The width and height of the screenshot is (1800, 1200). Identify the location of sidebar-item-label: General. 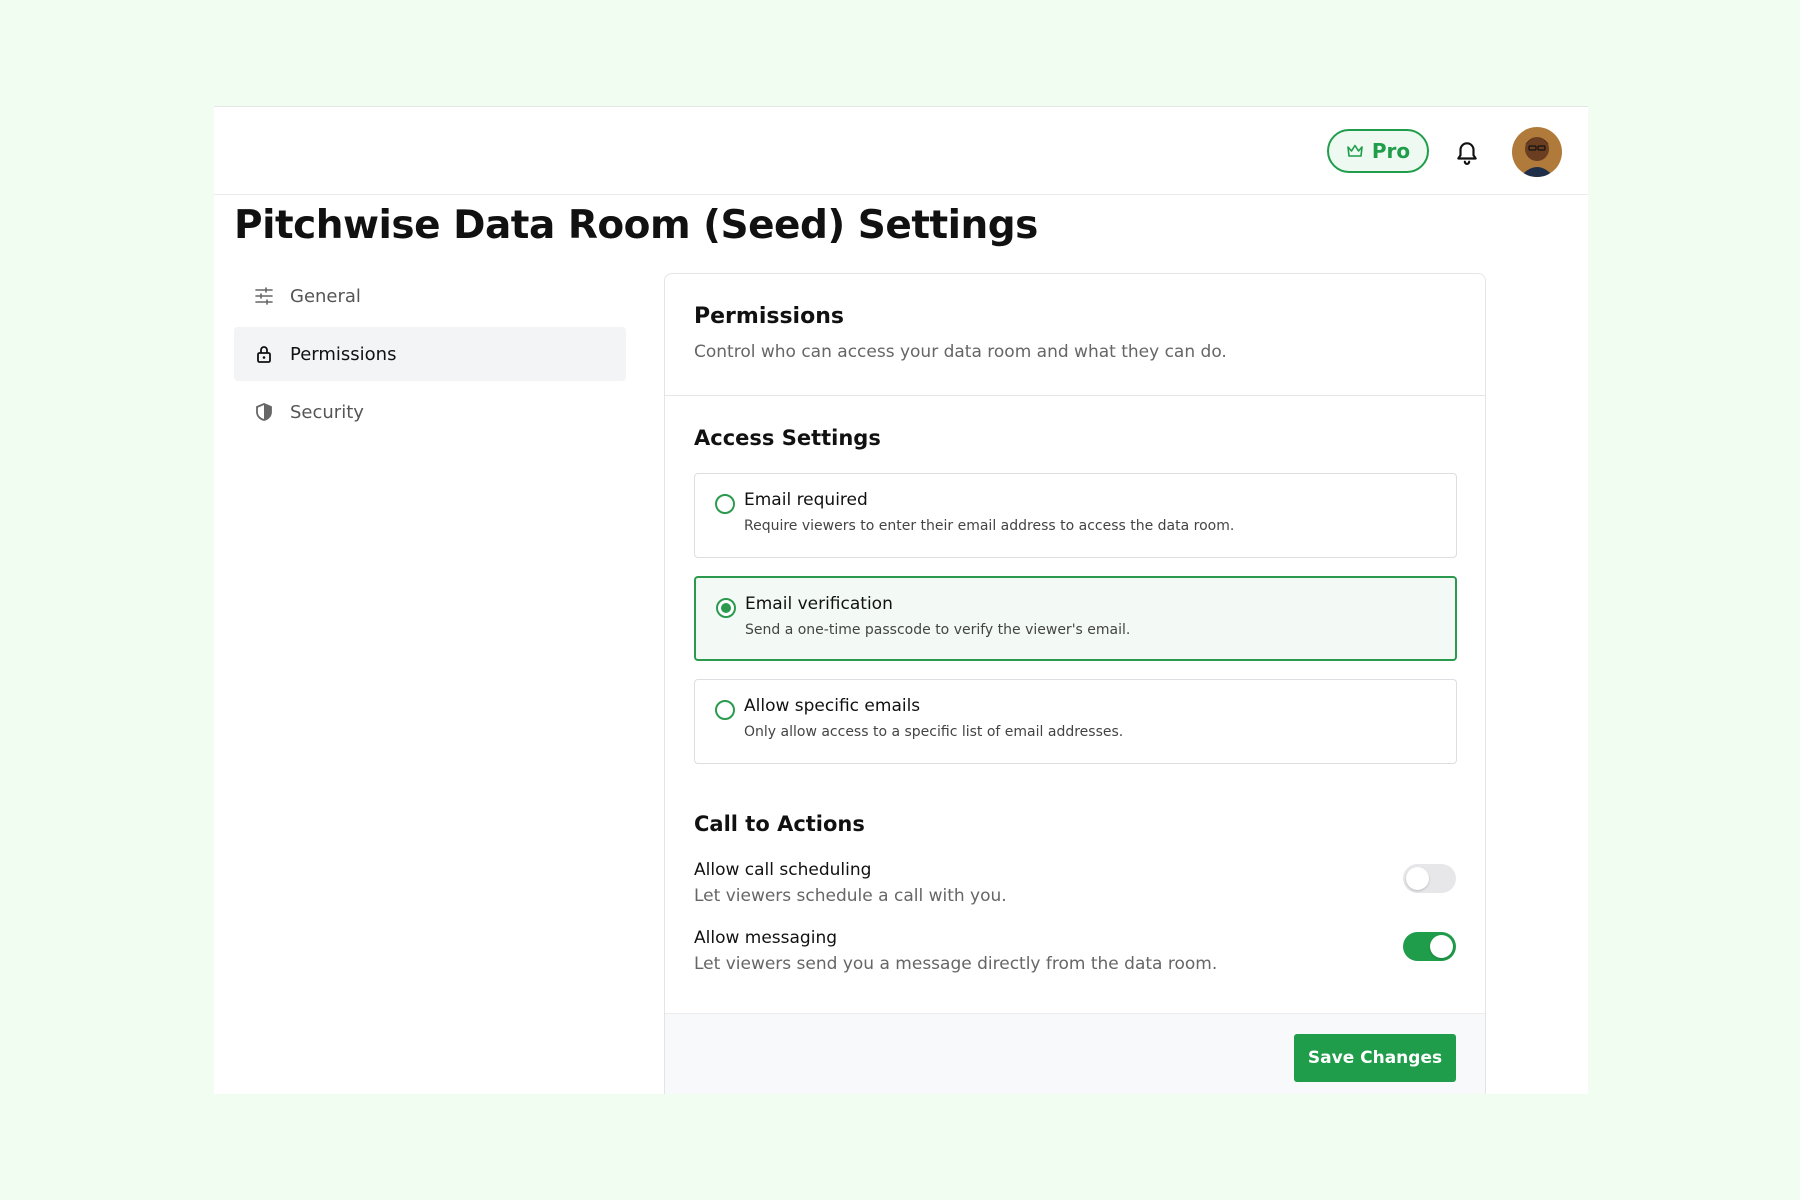
(325, 296).